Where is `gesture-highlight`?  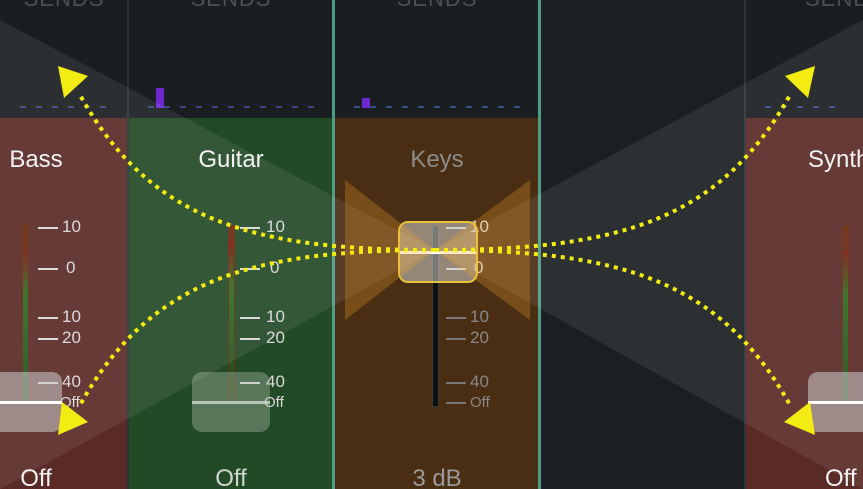
gesture-highlight is located at coordinates (390, 250).